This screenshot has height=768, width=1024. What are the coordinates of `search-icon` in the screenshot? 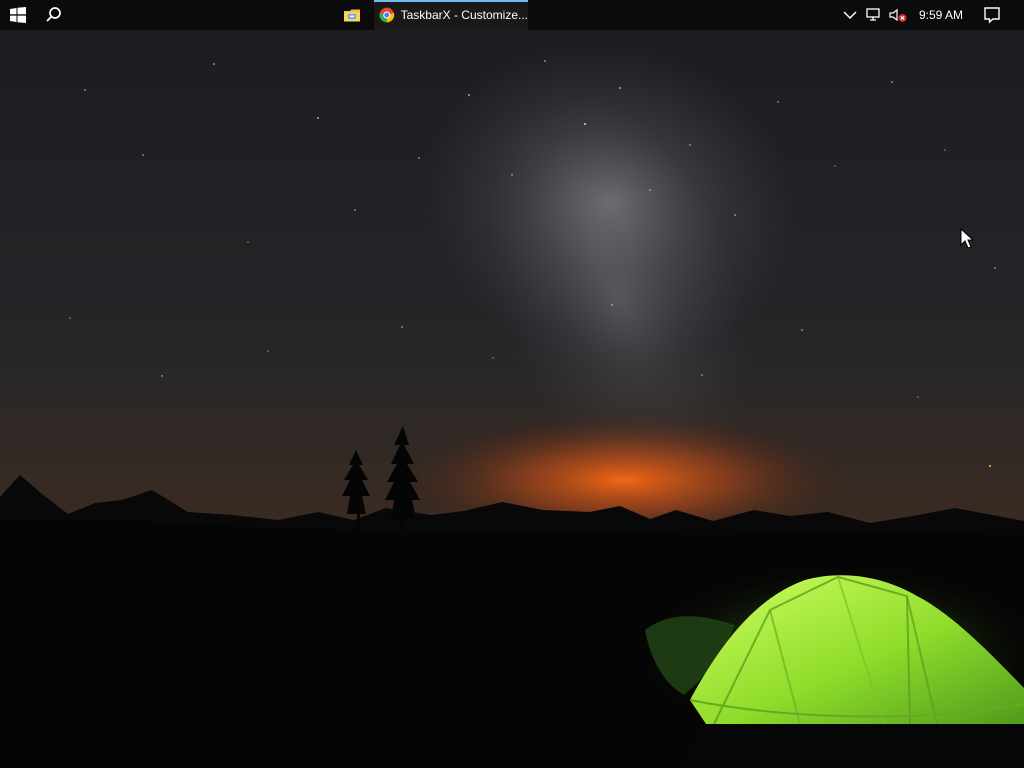 It's located at (53, 14).